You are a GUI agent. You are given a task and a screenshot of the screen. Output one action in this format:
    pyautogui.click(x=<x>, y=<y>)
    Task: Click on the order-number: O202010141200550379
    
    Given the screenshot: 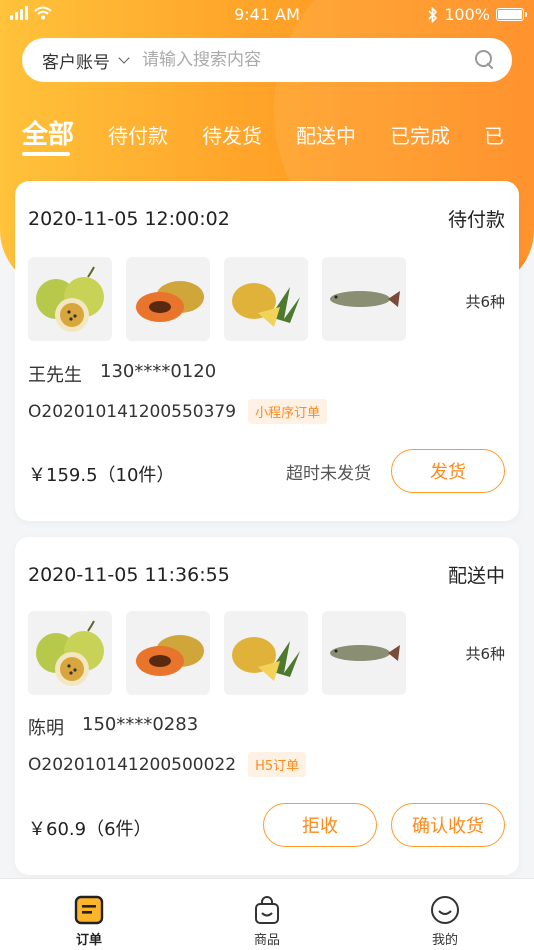 What is the action you would take?
    pyautogui.click(x=132, y=411)
    